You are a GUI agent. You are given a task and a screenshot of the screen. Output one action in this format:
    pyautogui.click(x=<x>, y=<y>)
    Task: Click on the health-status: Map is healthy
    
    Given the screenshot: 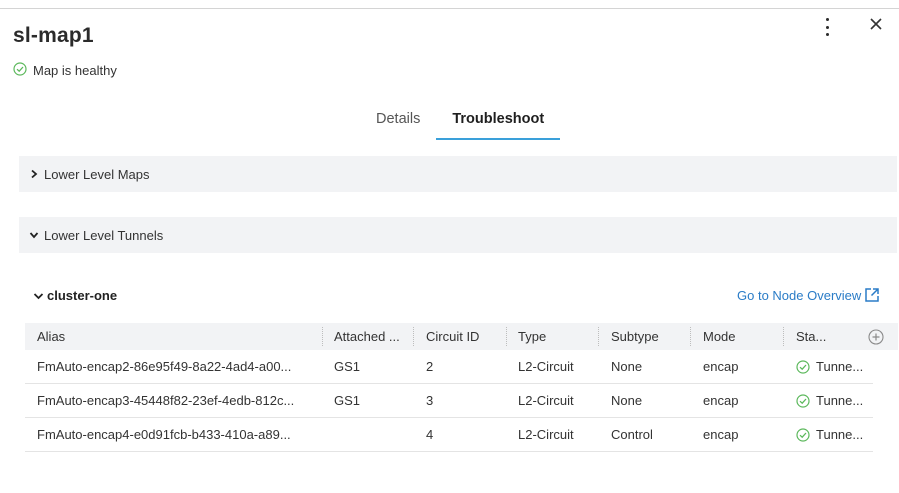 What is the action you would take?
    pyautogui.click(x=65, y=70)
    